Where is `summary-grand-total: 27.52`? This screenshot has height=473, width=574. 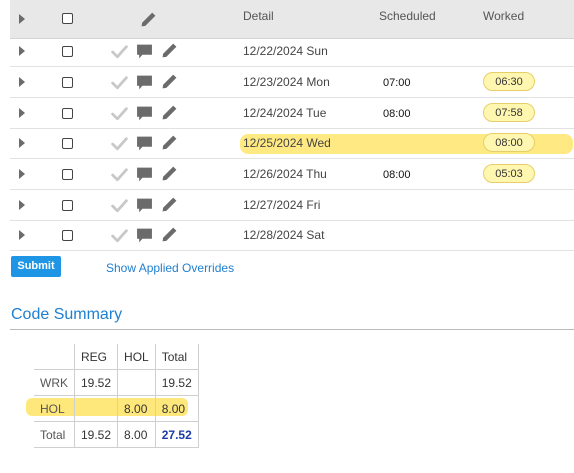 summary-grand-total: 27.52 is located at coordinates (176, 434).